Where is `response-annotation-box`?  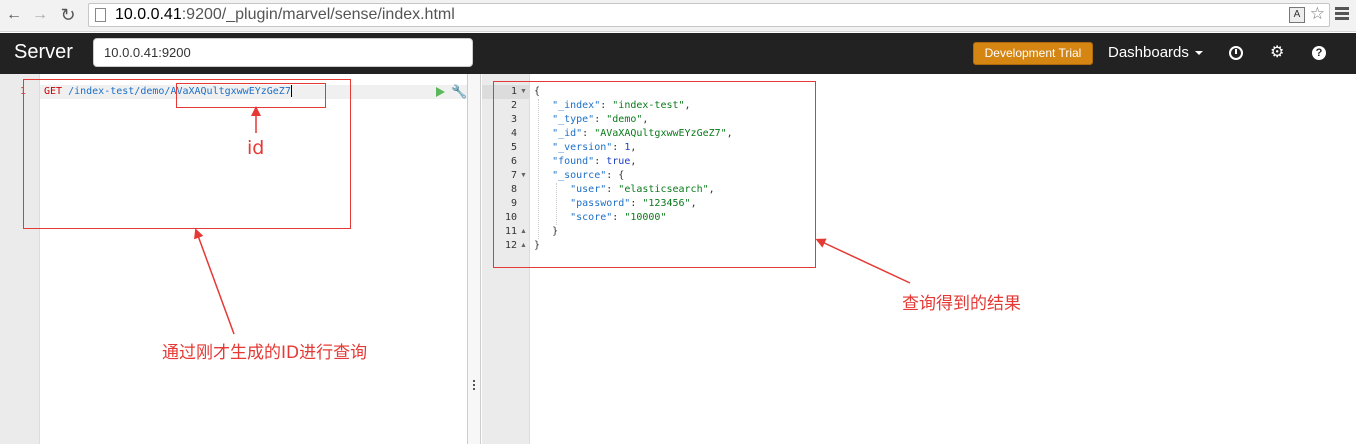
response-annotation-box is located at coordinates (654, 174).